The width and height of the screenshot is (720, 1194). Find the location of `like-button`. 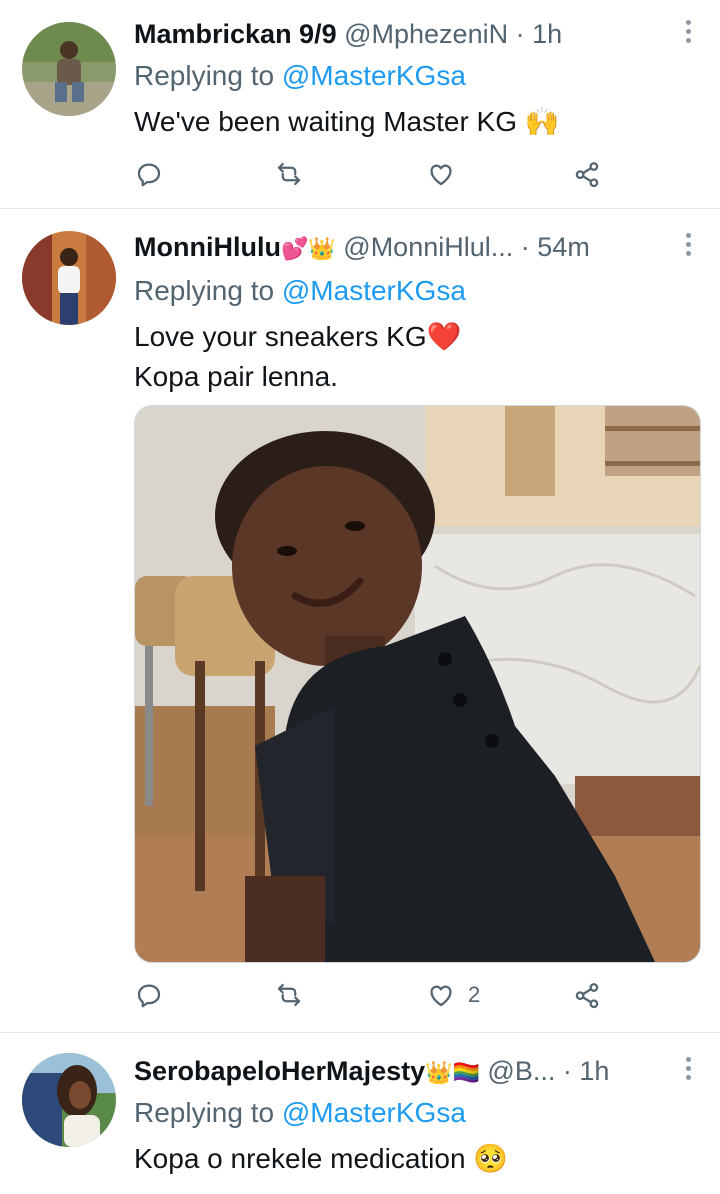

like-button is located at coordinates (447, 174).